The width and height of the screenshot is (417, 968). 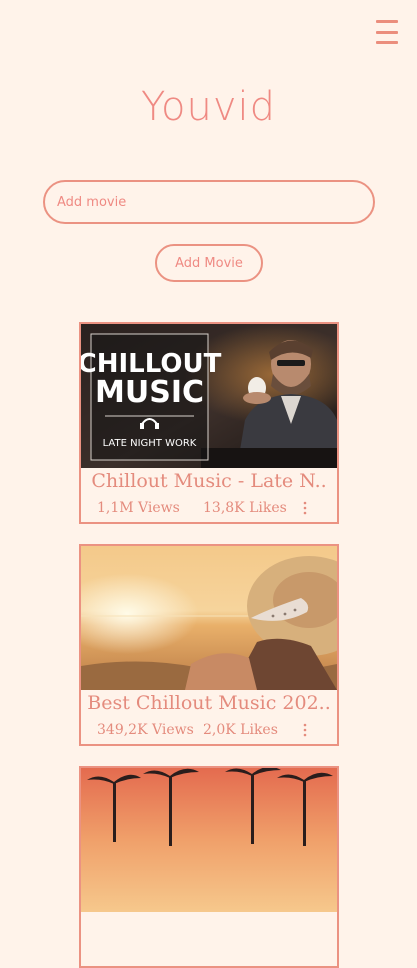 I want to click on video-card, so click(x=209, y=867).